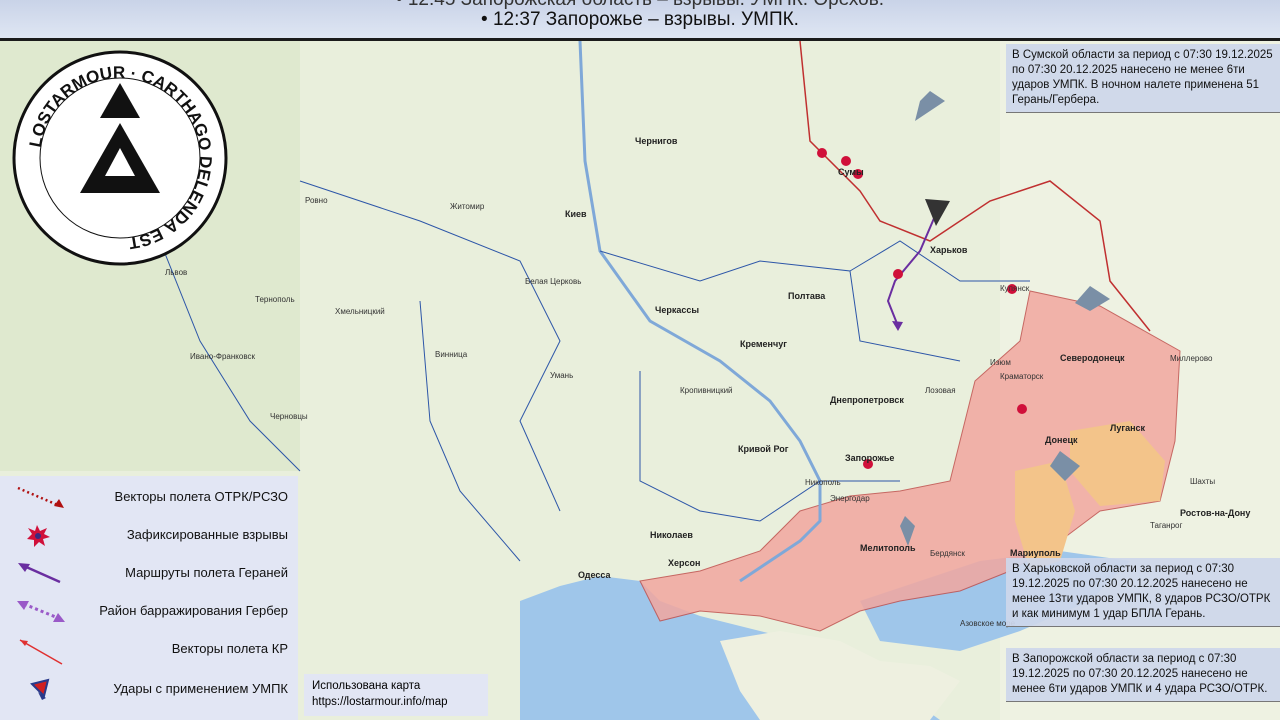  What do you see at coordinates (451, 354) in the screenshot?
I see `city-label: Винница` at bounding box center [451, 354].